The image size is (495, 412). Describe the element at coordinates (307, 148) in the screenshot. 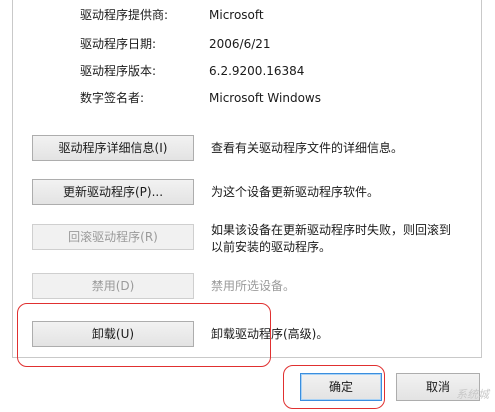

I see `driver-details-desc: 查看有关驱动程序文件的详细信息。` at that location.